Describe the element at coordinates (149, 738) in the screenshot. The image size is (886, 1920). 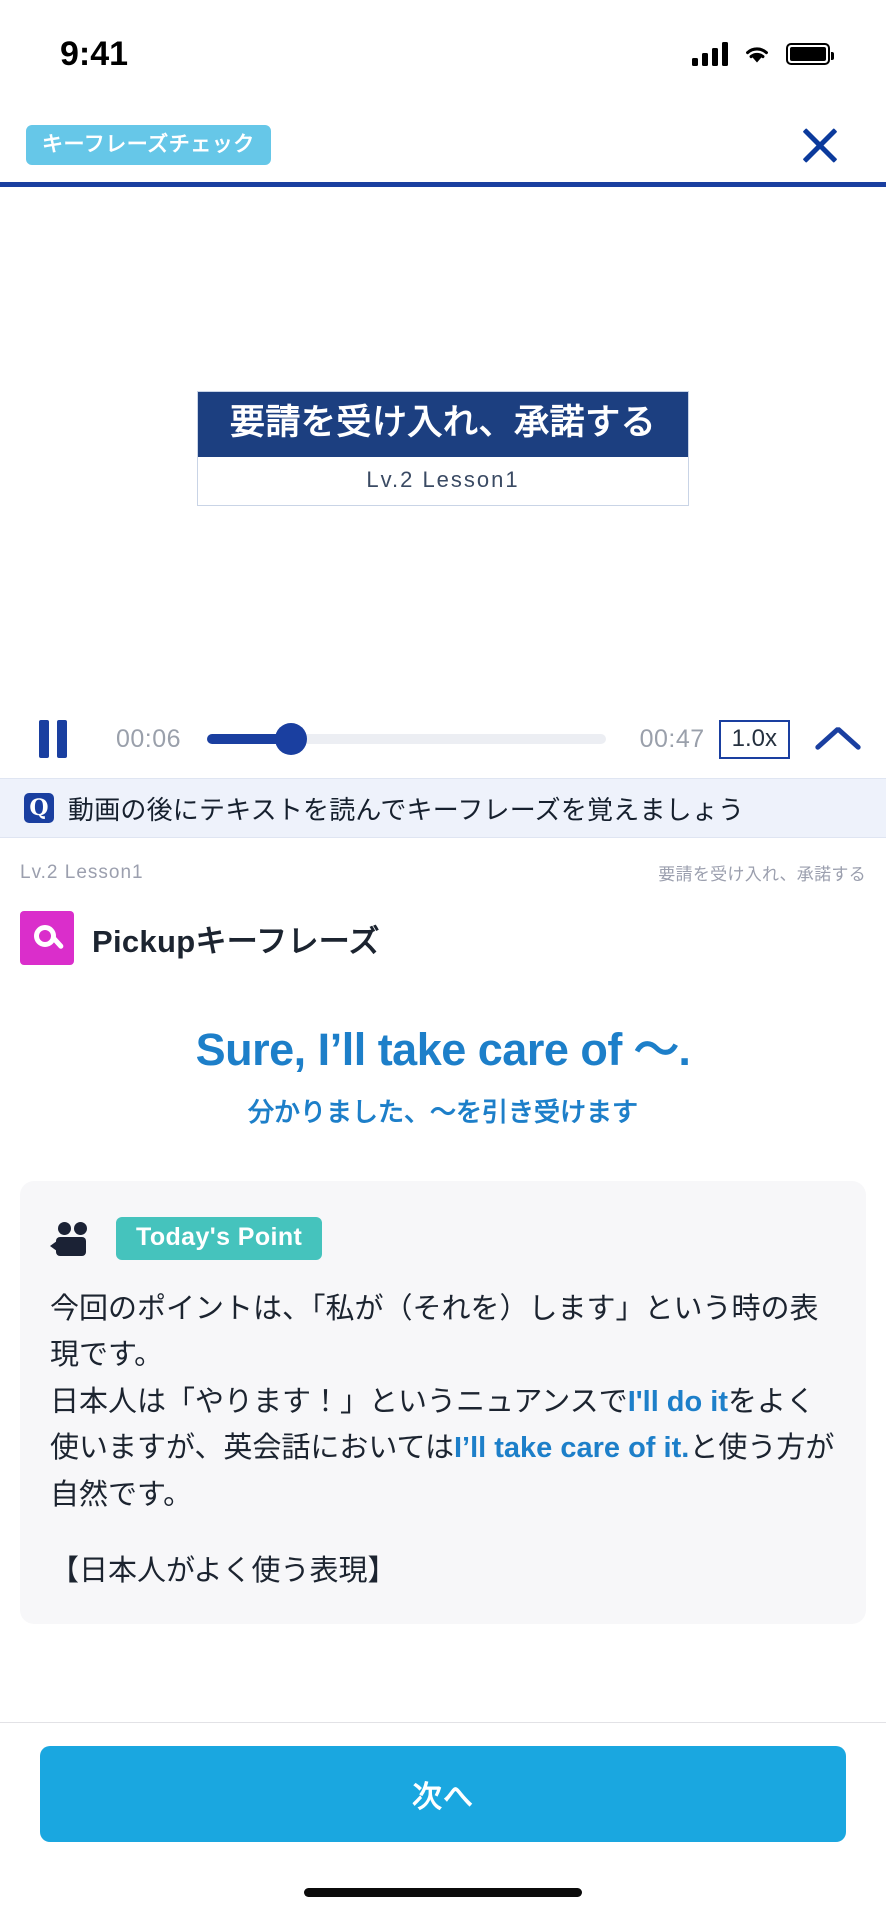
I see `current-time-label: 00:06` at that location.